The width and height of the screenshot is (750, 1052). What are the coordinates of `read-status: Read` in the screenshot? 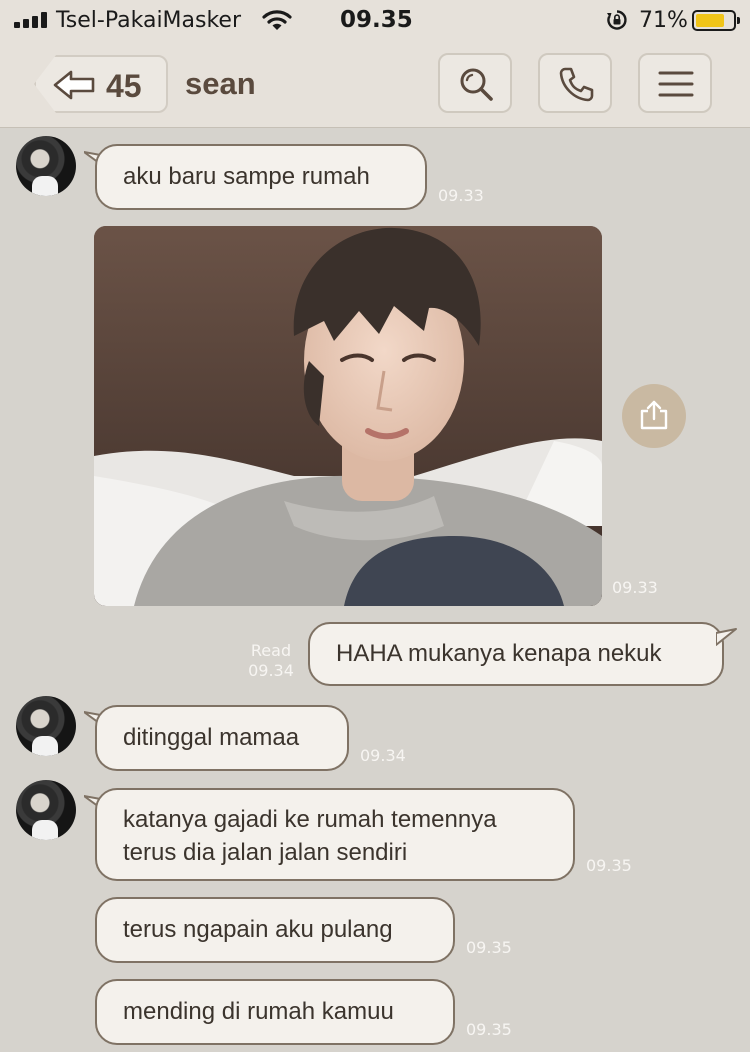 It's located at (271, 650).